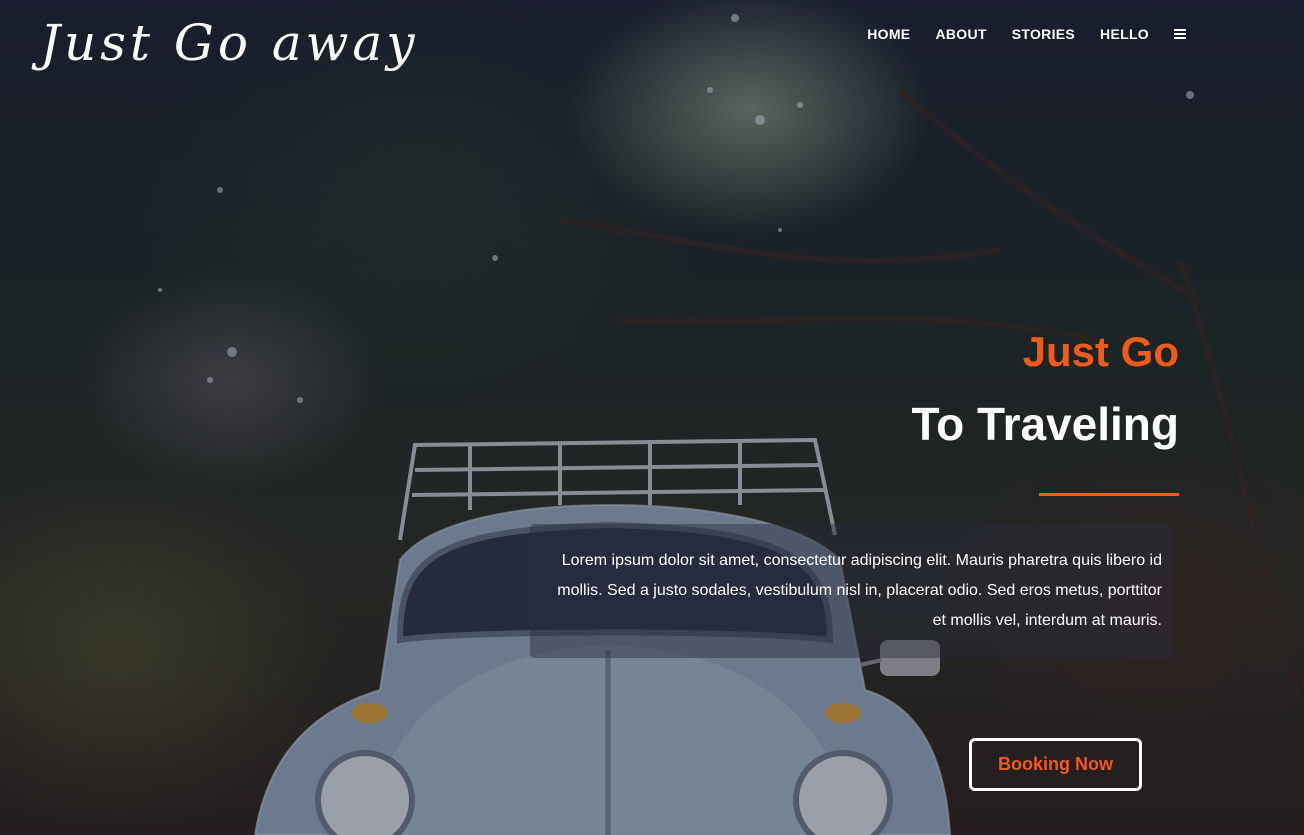 The width and height of the screenshot is (1304, 835). I want to click on booking-now-button: Booking Now, so click(1055, 764).